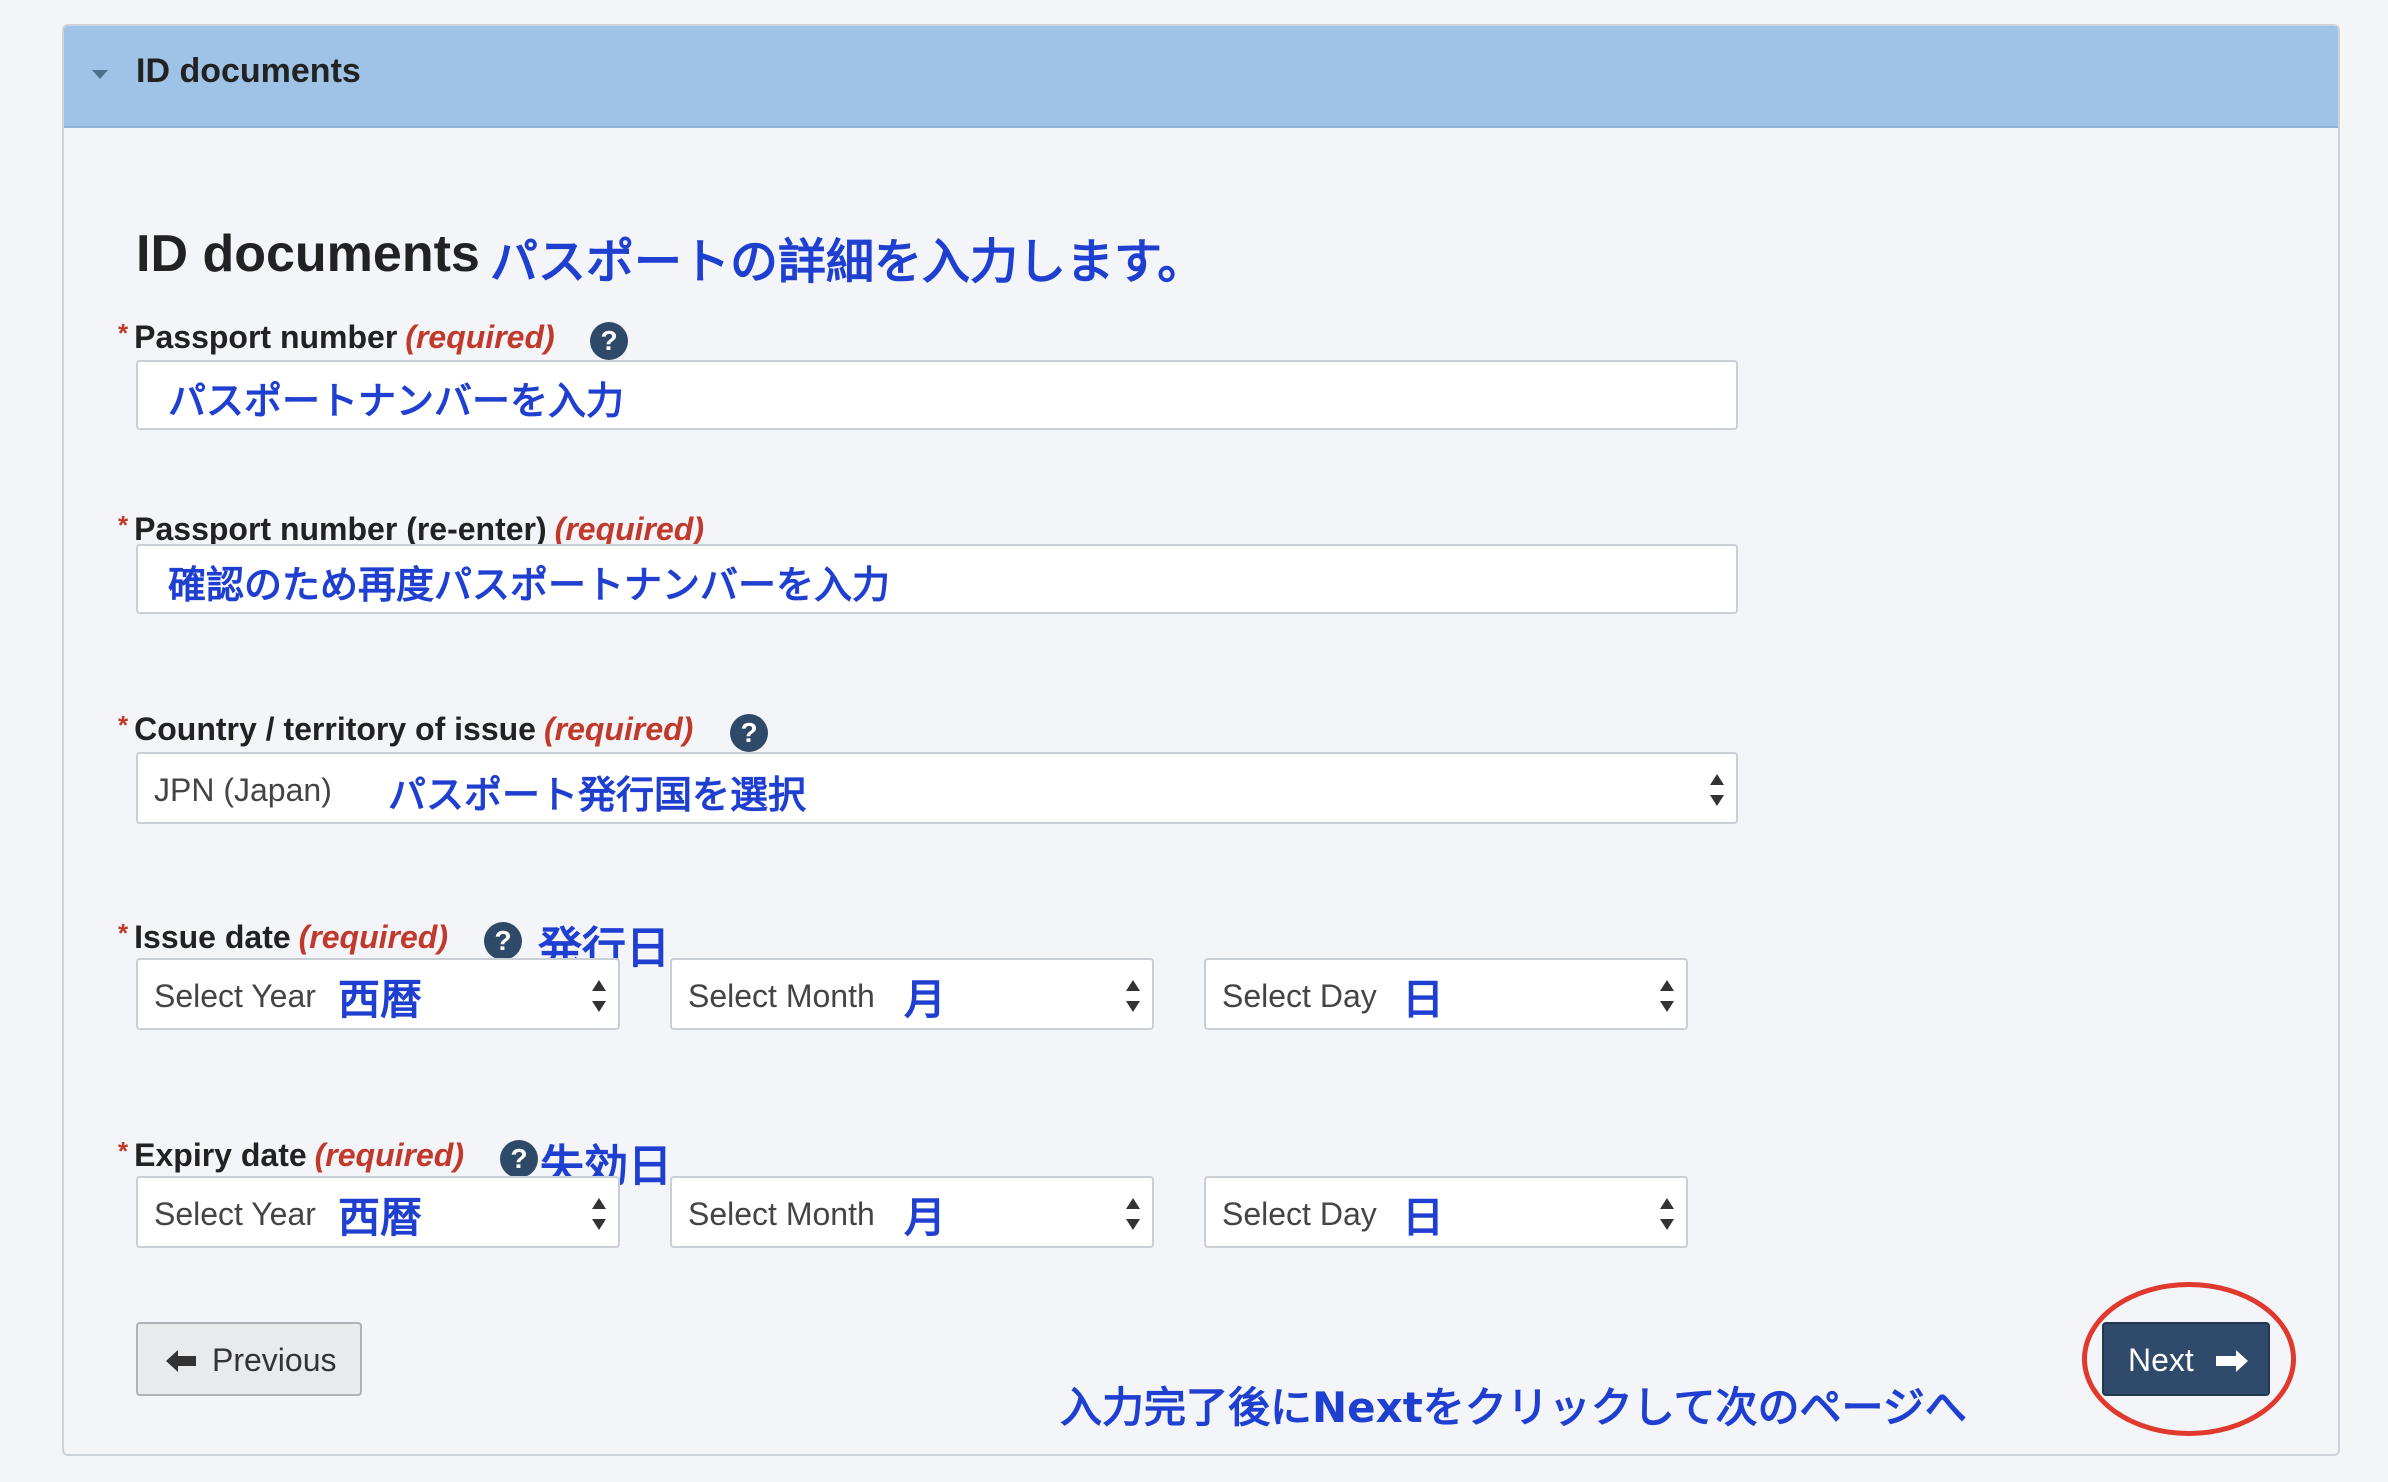 The image size is (2388, 1482). What do you see at coordinates (2189, 1359) in the screenshot?
I see `next-button-highlight-circle` at bounding box center [2189, 1359].